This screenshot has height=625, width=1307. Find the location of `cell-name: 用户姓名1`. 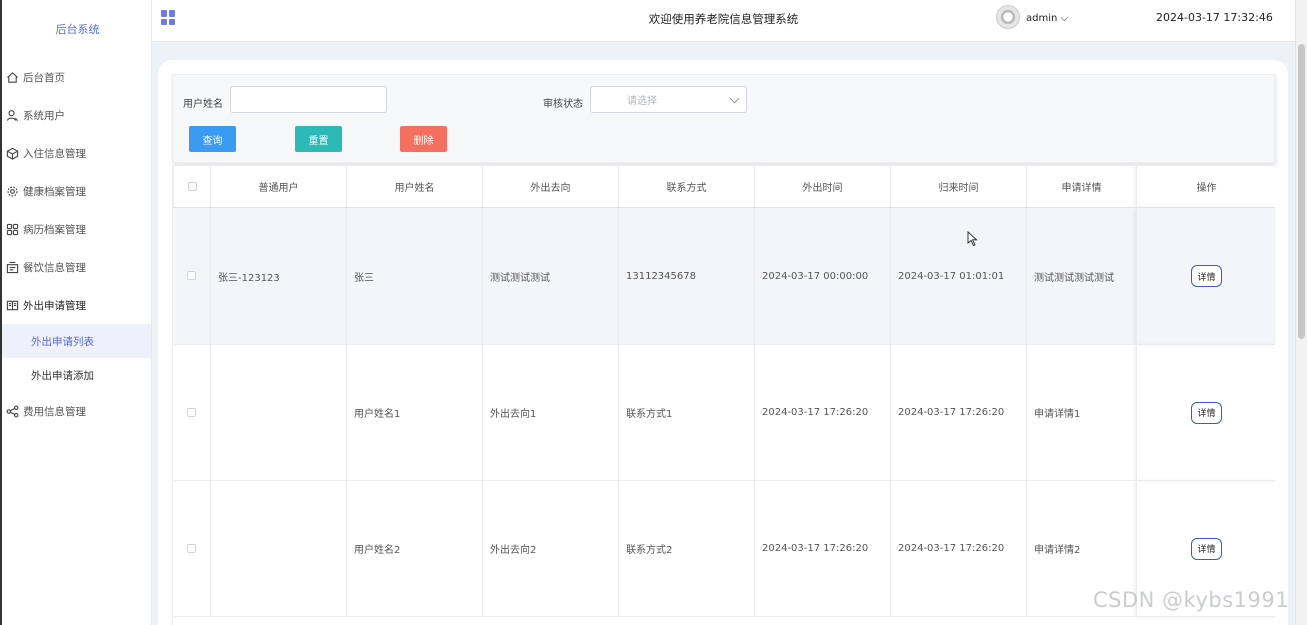

cell-name: 用户姓名1 is located at coordinates (414, 412).